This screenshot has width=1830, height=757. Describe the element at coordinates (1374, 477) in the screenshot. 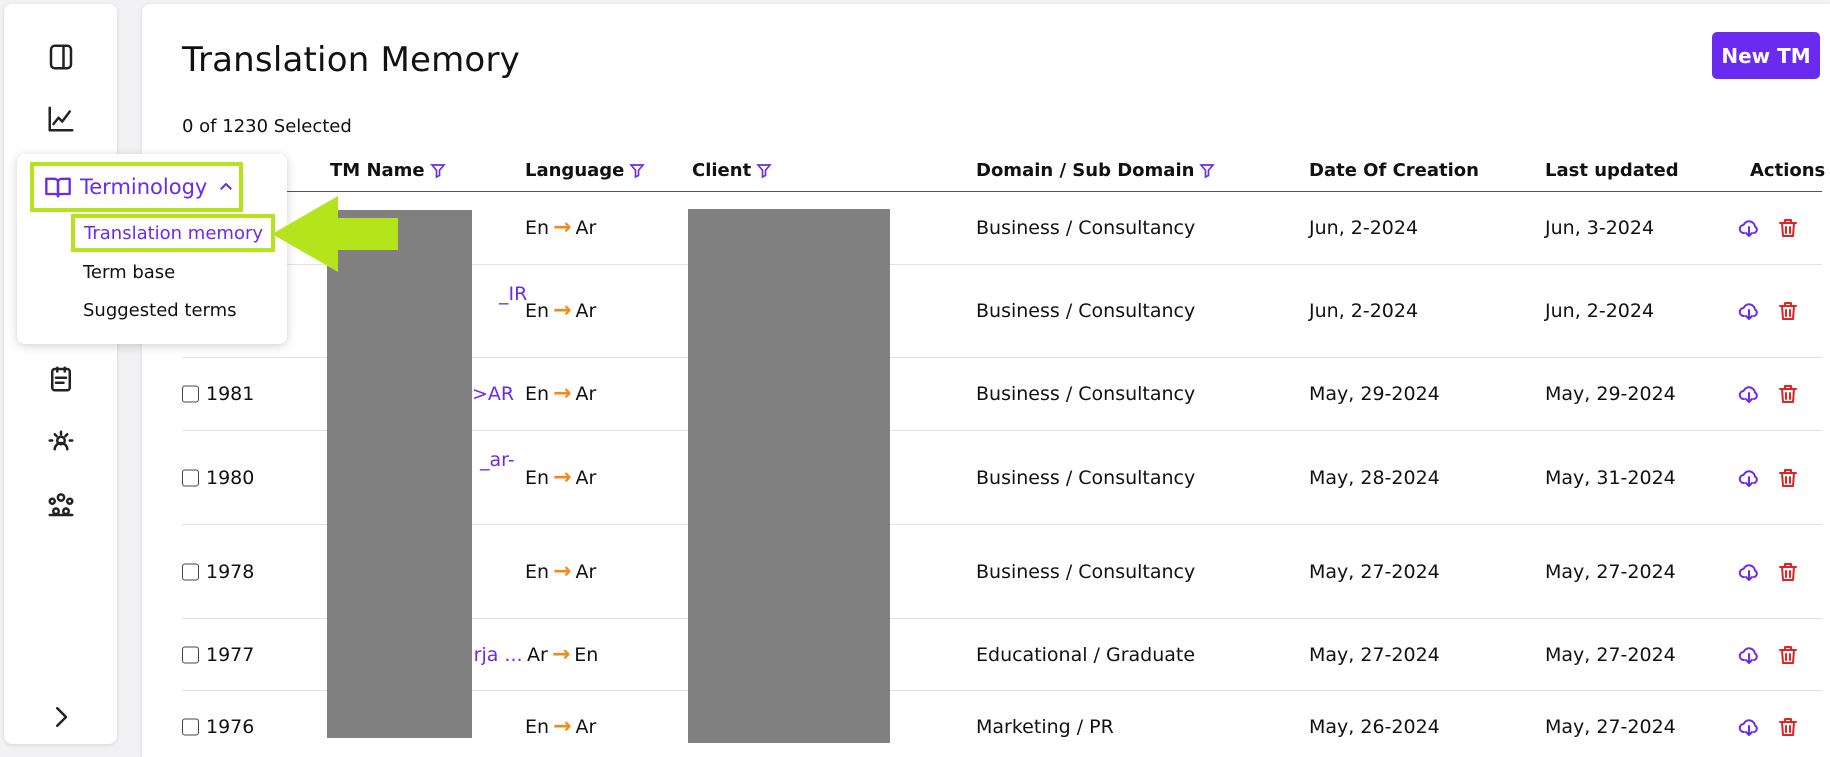

I see `created-cell: May, 28-2024` at that location.